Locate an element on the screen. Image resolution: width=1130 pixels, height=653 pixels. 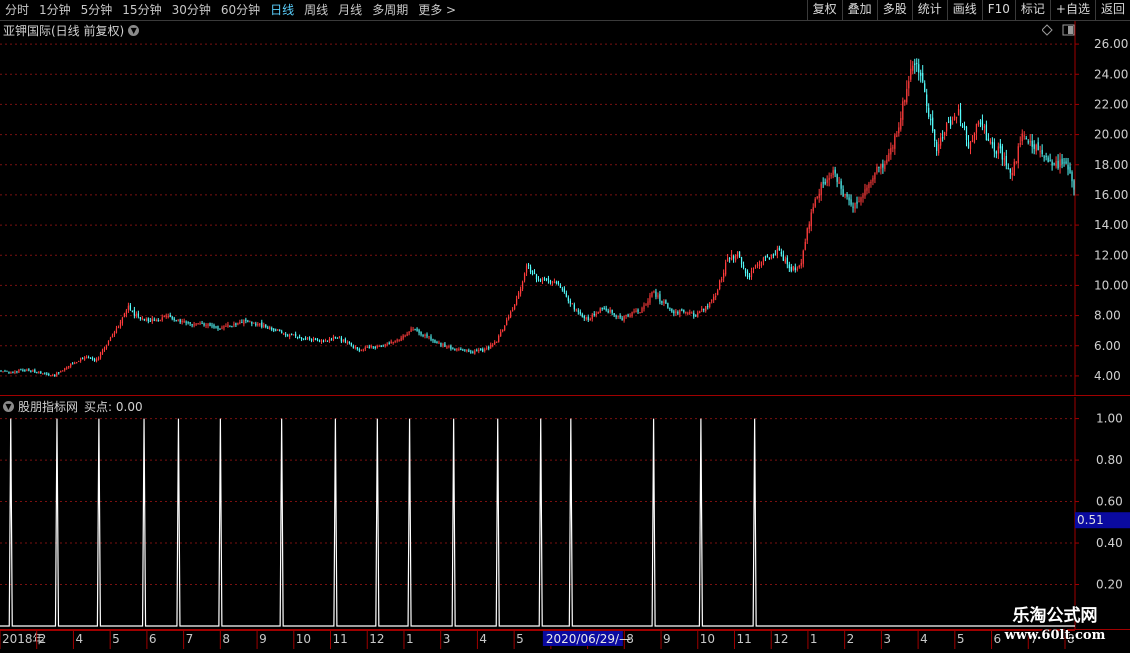
period-tab: 周线 is located at coordinates (316, 10).